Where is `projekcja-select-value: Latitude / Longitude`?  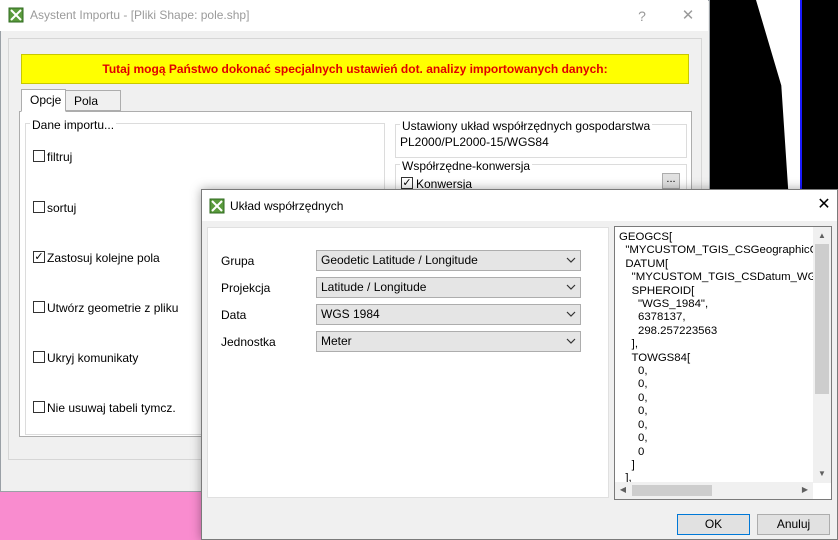 projekcja-select-value: Latitude / Longitude is located at coordinates (374, 287).